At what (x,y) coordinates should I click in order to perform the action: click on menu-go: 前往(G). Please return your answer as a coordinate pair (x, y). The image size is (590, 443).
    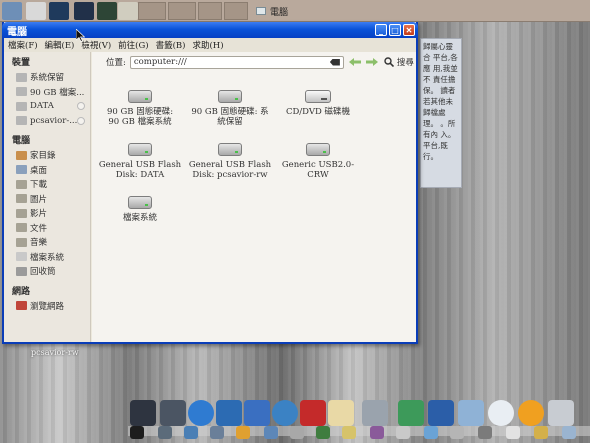
    Looking at the image, I should click on (133, 45).